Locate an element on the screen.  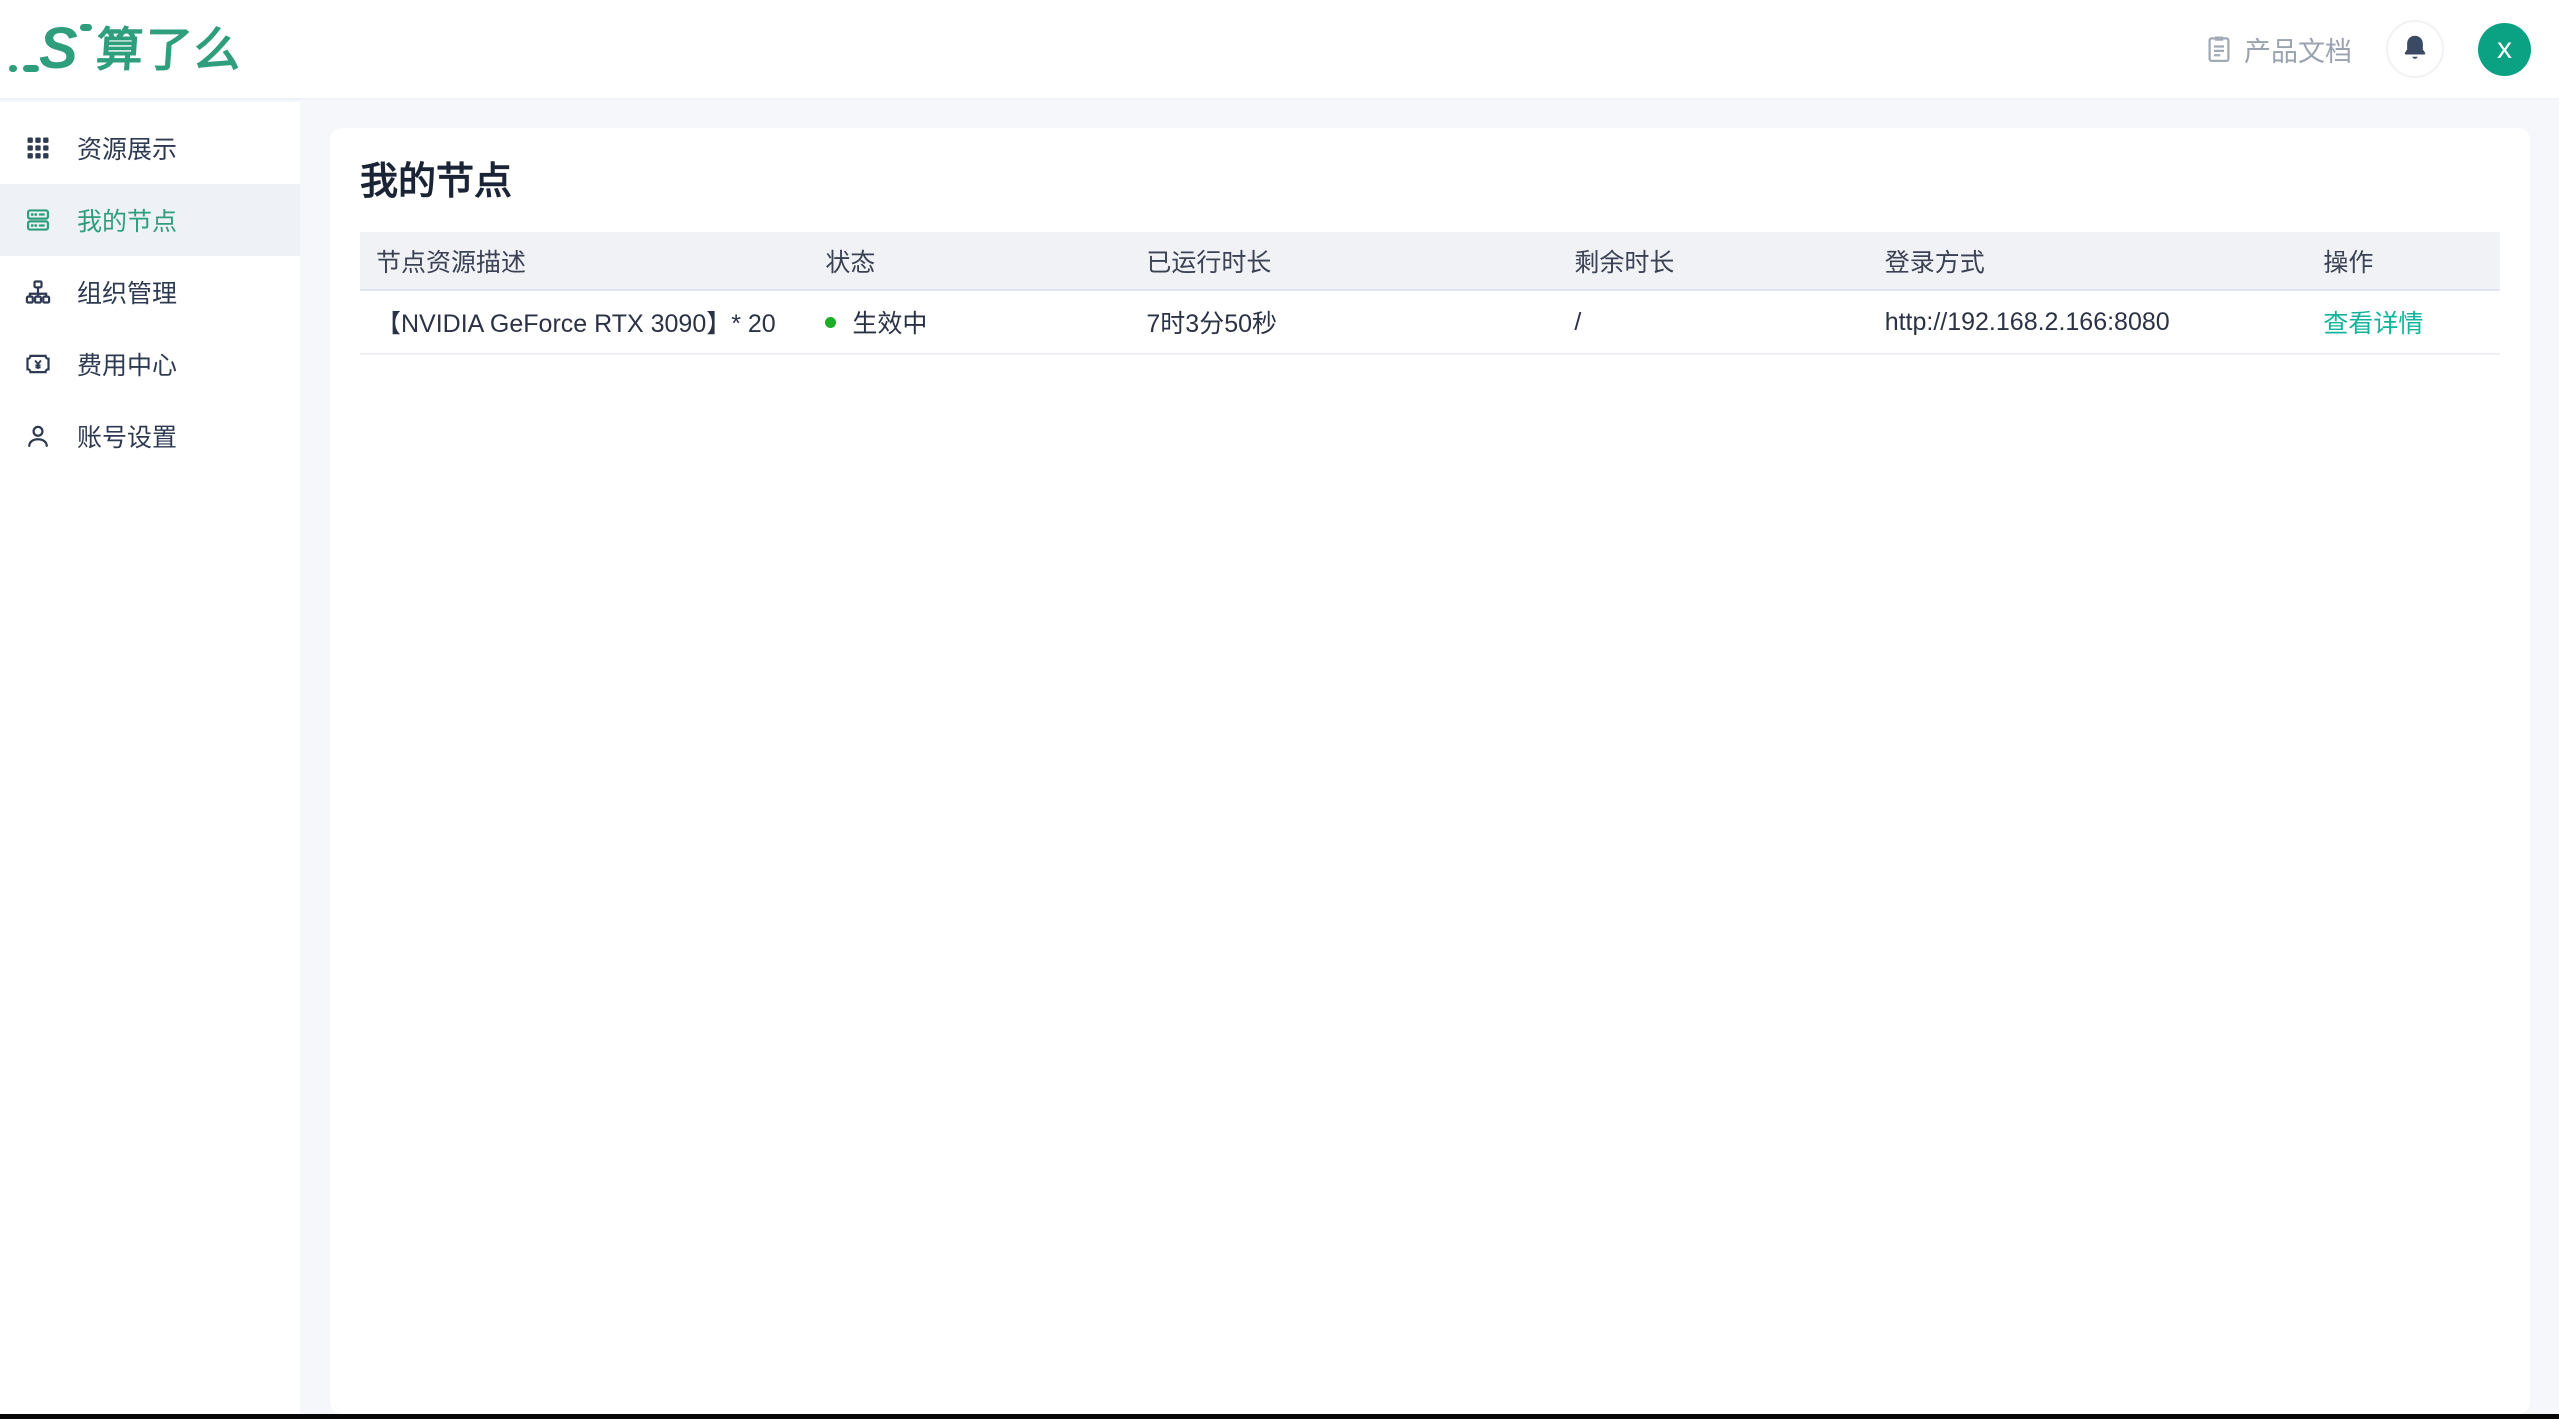
billing-icon is located at coordinates (38, 364).